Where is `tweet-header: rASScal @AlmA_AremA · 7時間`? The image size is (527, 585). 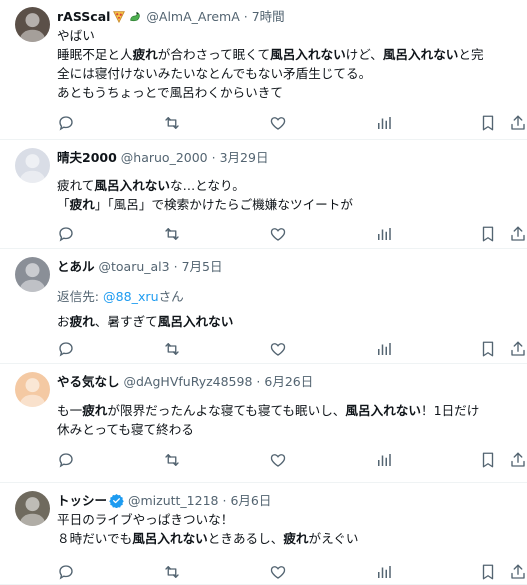 tweet-header: rASScal @AlmA_AremA · 7時間 is located at coordinates (171, 17).